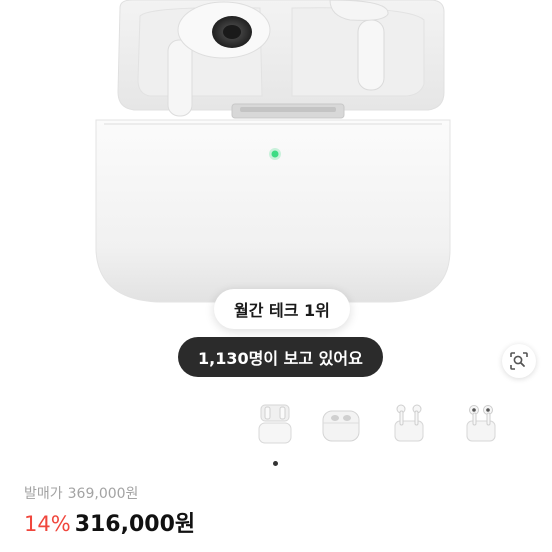 Image resolution: width=552 pixels, height=552 pixels. I want to click on image-search-button, so click(519, 361).